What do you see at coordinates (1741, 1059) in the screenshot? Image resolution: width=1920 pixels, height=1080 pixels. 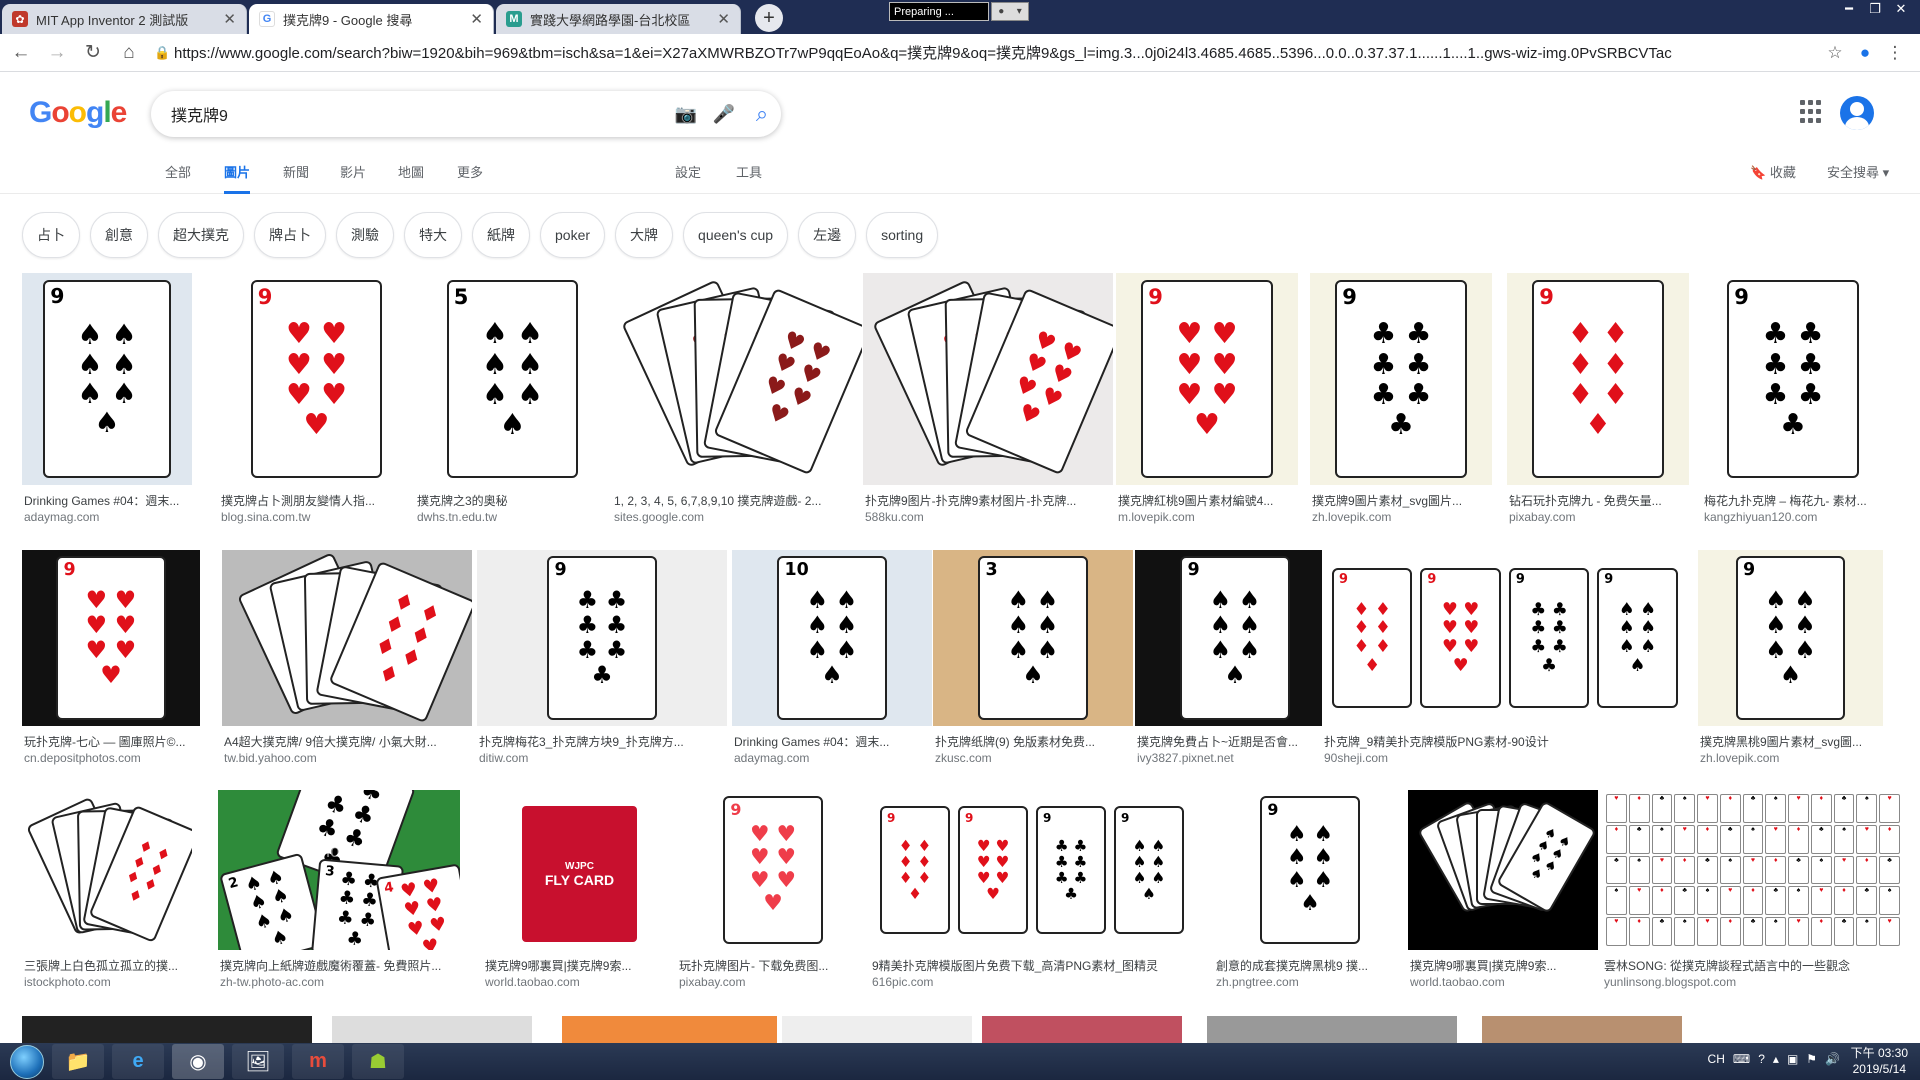 I see `keyboard-icon: ⌨` at bounding box center [1741, 1059].